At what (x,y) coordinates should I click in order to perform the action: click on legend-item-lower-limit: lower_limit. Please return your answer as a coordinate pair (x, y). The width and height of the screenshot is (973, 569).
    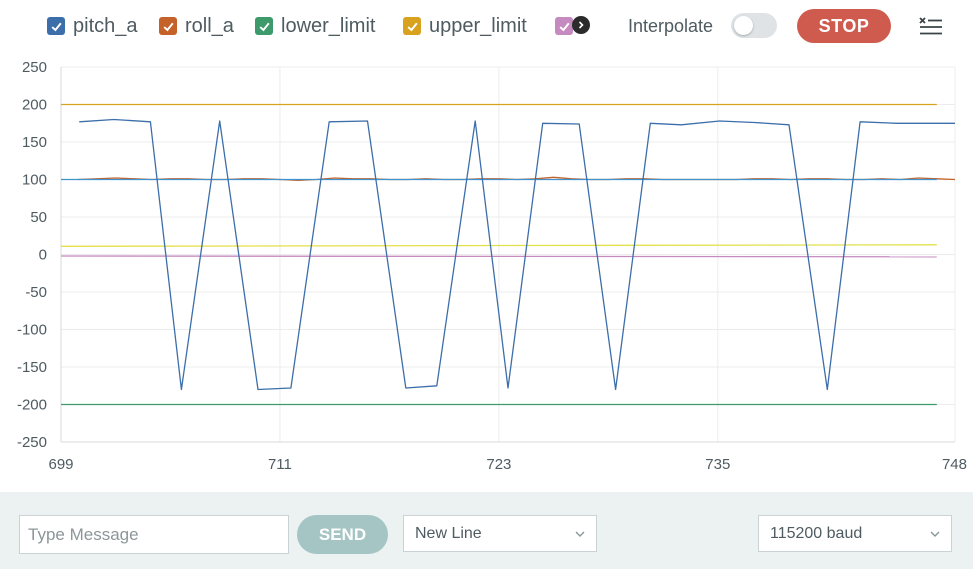
    Looking at the image, I should click on (315, 26).